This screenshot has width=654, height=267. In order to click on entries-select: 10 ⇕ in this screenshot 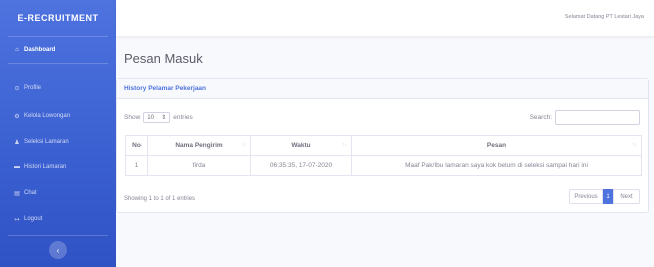, I will do `click(157, 117)`.